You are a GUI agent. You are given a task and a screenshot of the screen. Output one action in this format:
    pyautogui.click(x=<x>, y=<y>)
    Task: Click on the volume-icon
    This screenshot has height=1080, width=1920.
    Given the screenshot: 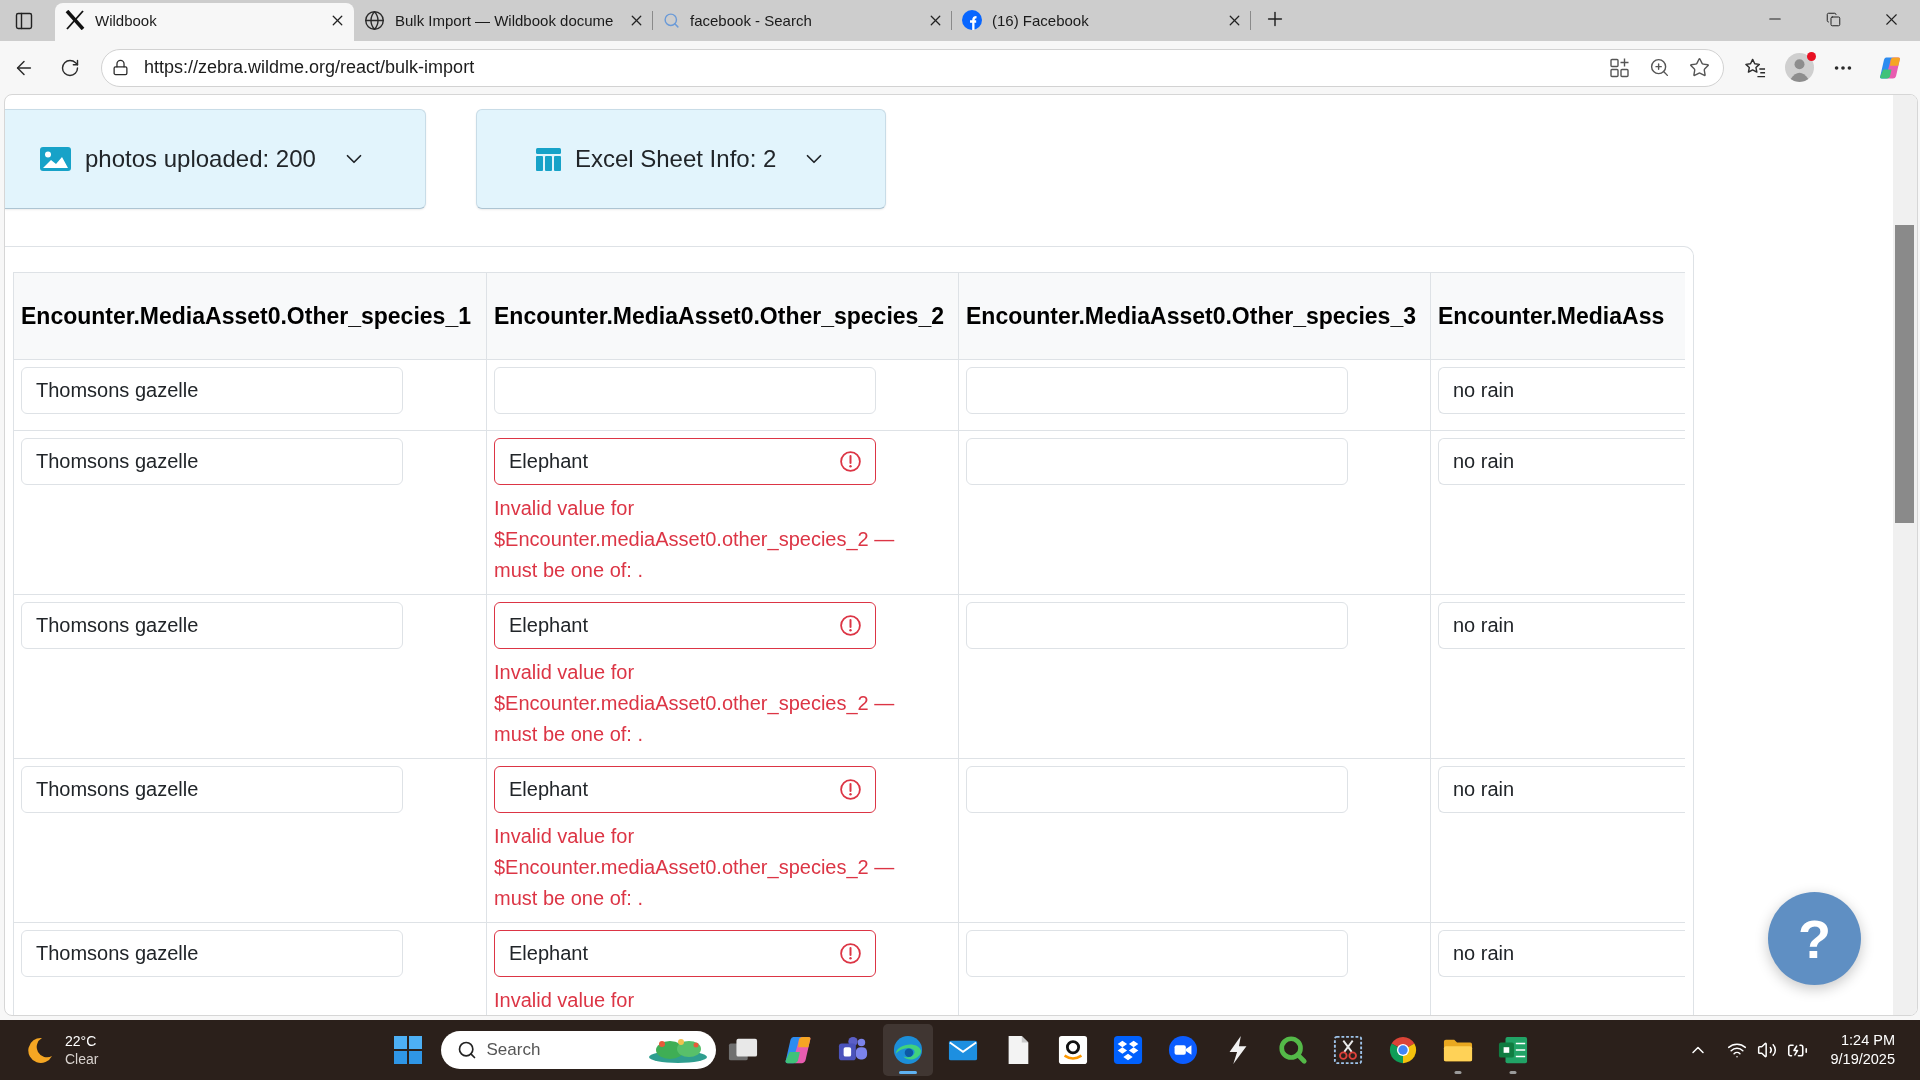 What is the action you would take?
    pyautogui.click(x=1767, y=1050)
    